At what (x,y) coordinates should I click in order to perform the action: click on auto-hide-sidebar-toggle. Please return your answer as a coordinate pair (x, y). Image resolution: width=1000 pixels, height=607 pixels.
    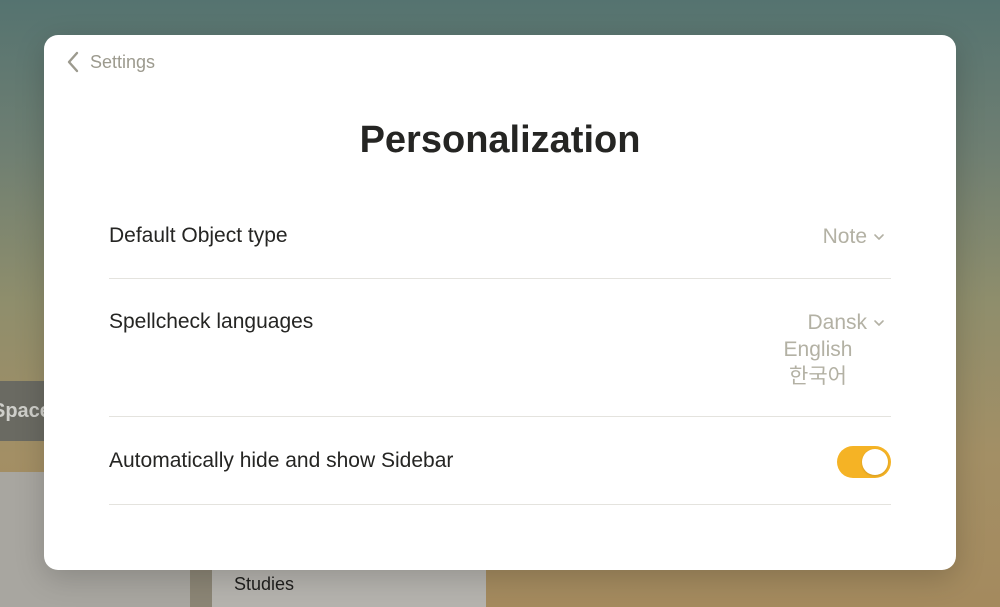
    Looking at the image, I should click on (864, 462).